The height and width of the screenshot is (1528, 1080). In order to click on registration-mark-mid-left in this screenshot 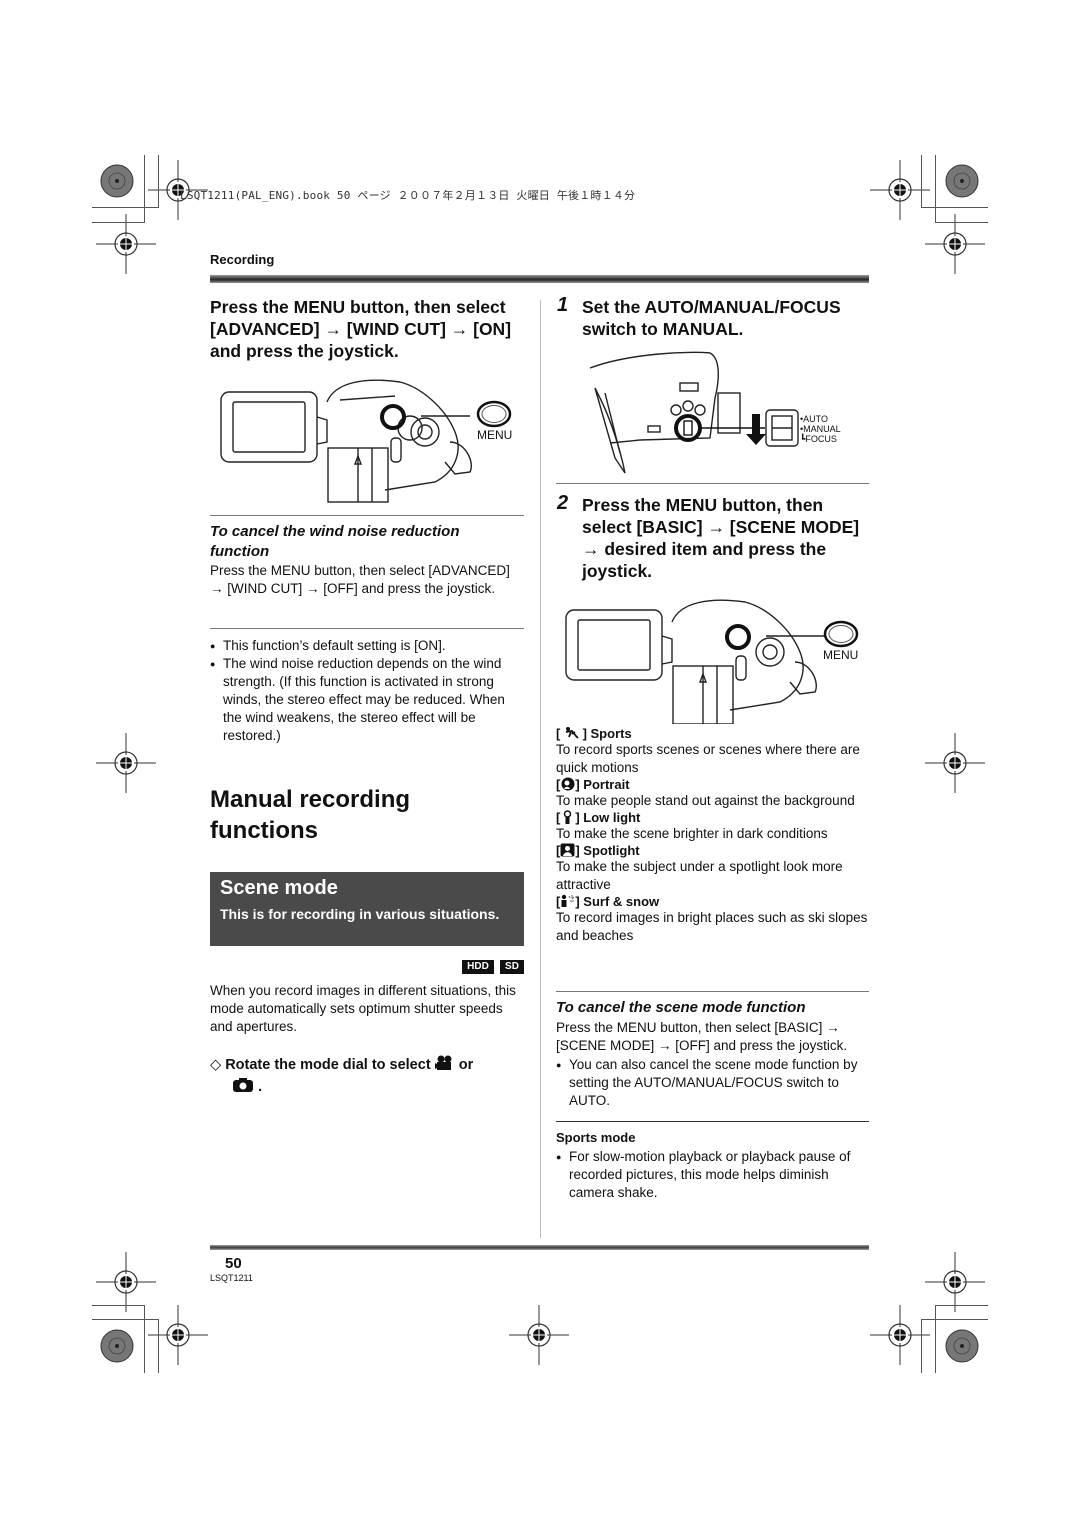, I will do `click(126, 763)`.